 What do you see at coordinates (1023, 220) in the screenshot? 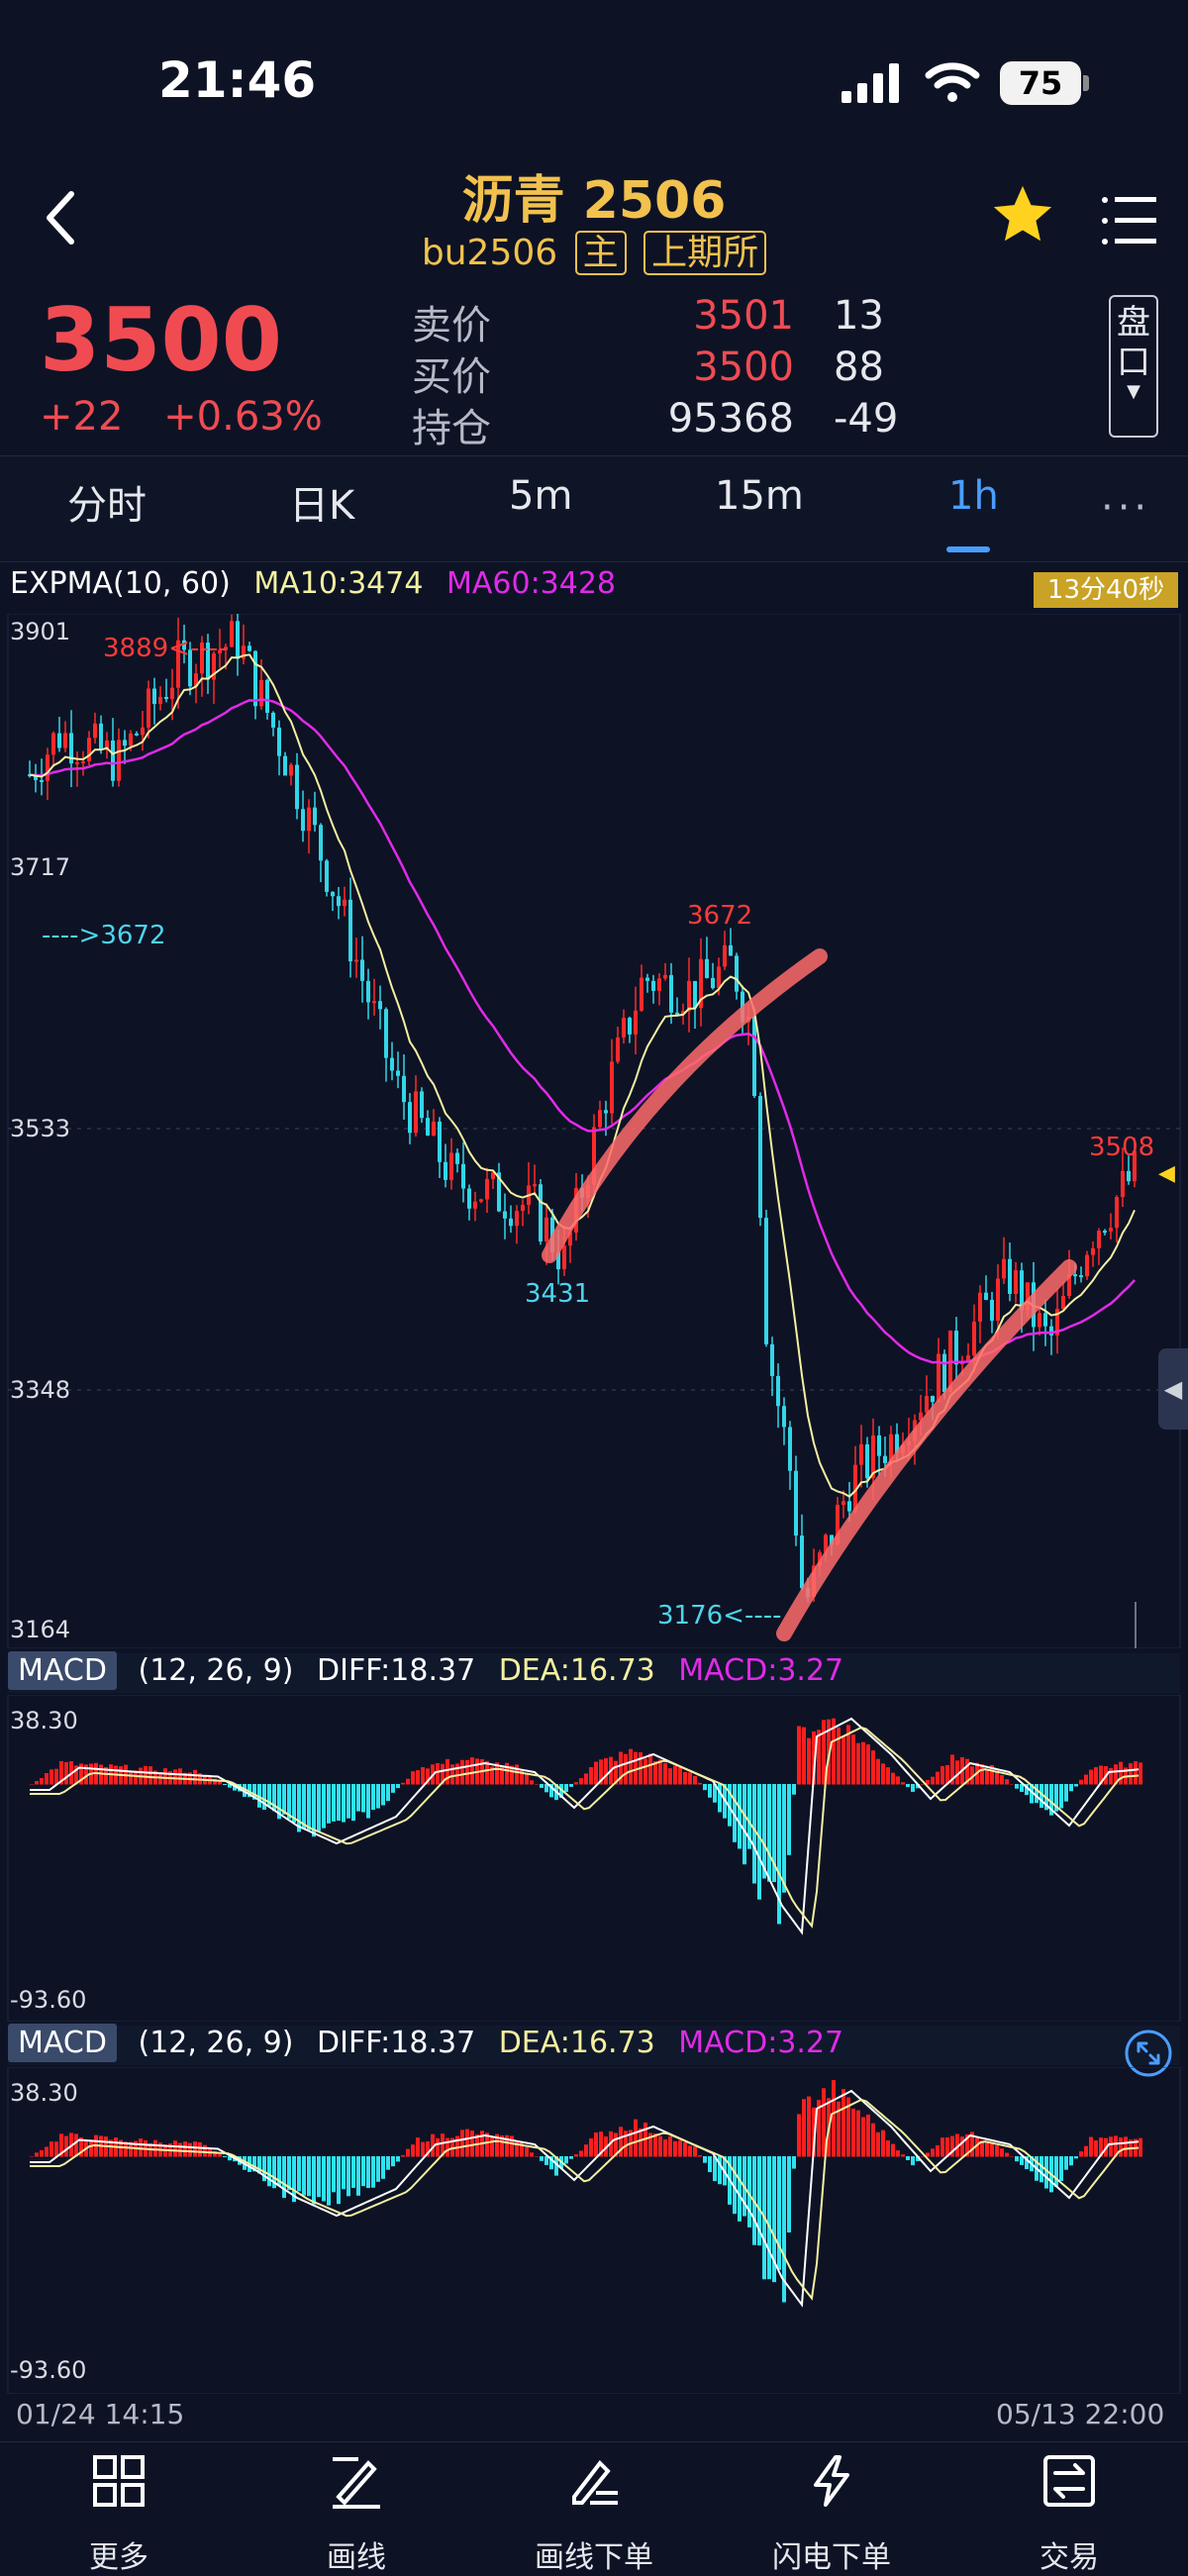
I see `favorite-button` at bounding box center [1023, 220].